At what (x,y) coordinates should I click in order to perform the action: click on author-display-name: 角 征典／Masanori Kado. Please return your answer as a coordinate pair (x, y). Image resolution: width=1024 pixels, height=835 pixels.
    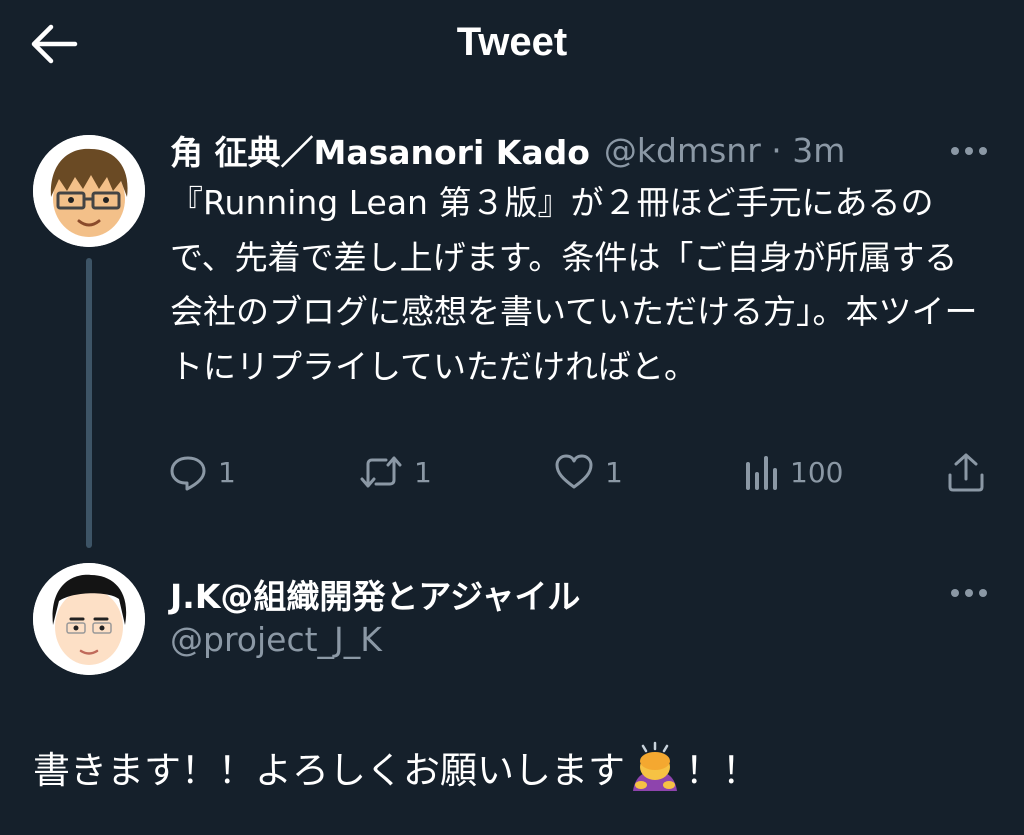
    Looking at the image, I should click on (380, 150).